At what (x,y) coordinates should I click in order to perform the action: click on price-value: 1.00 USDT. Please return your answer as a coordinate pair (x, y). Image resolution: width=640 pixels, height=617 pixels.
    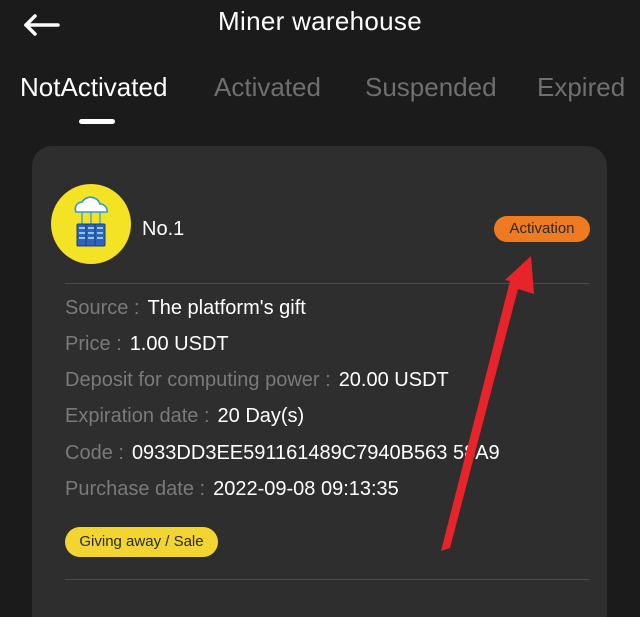
    Looking at the image, I should click on (179, 344).